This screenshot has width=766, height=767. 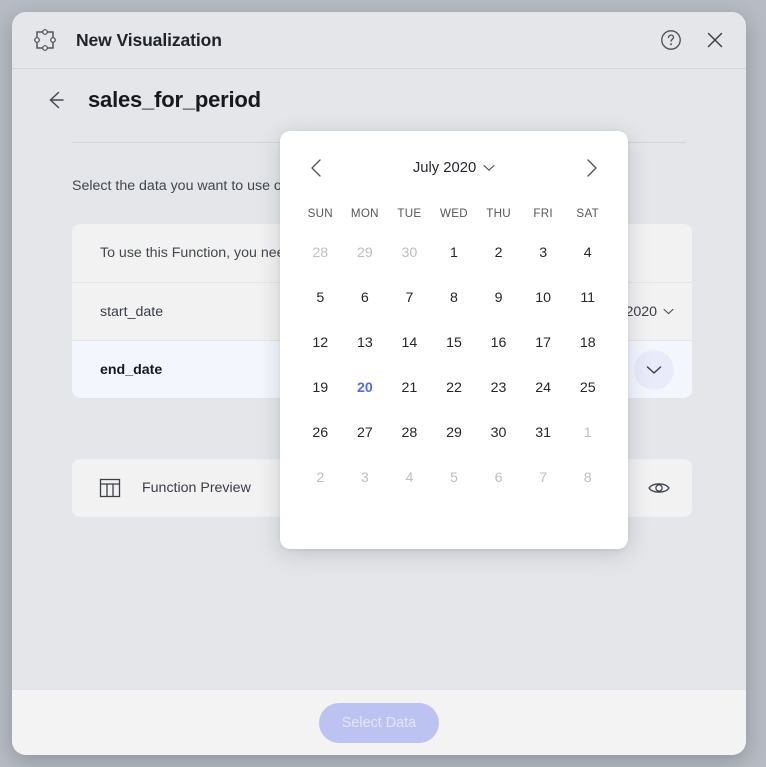 I want to click on parameter-label-start-date: start_date, so click(x=132, y=311).